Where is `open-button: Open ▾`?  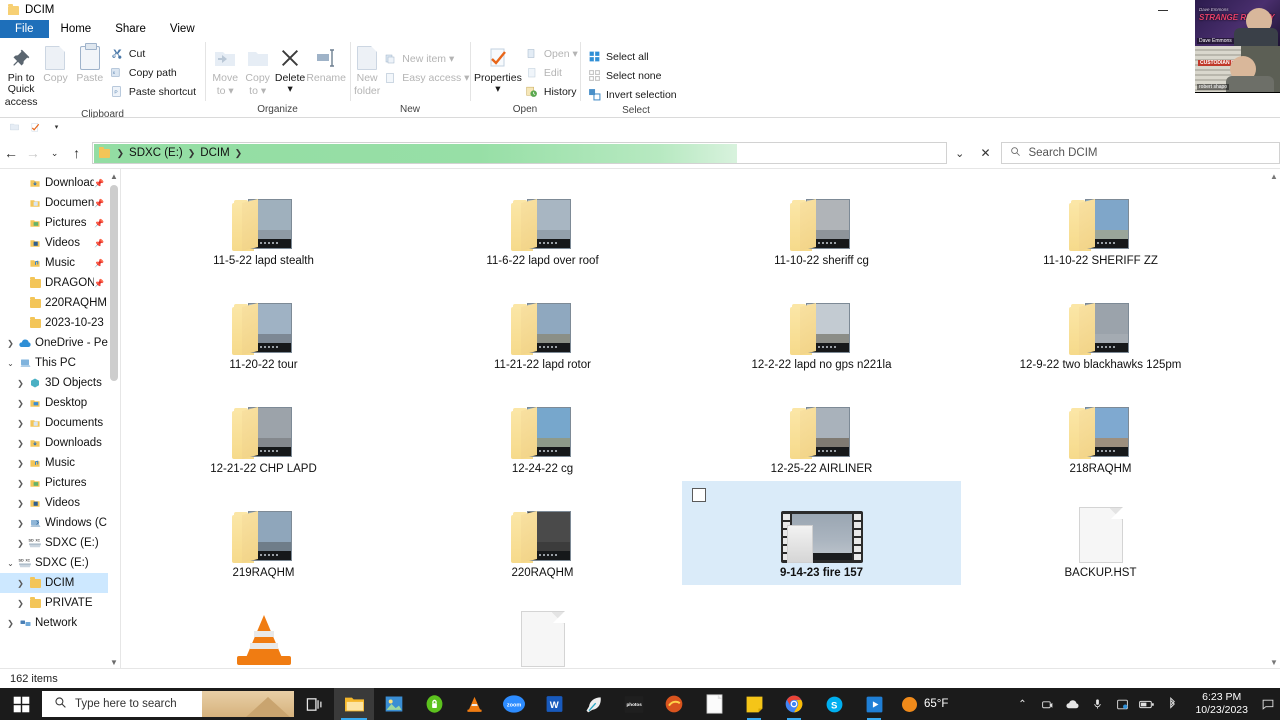
open-button: Open ▾ is located at coordinates (552, 53).